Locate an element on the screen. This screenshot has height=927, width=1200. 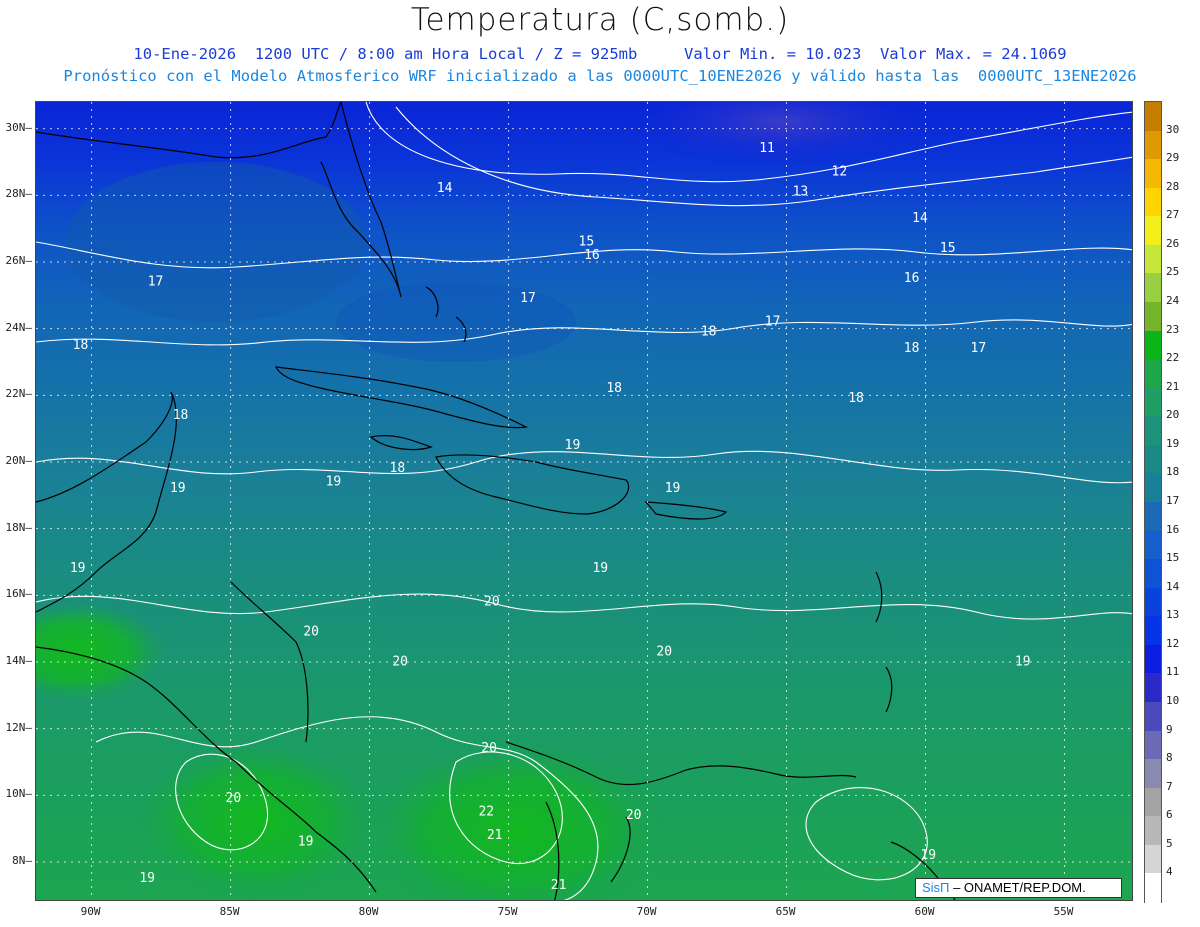
color-scale-tick: 4 is located at coordinates (1169, 872).